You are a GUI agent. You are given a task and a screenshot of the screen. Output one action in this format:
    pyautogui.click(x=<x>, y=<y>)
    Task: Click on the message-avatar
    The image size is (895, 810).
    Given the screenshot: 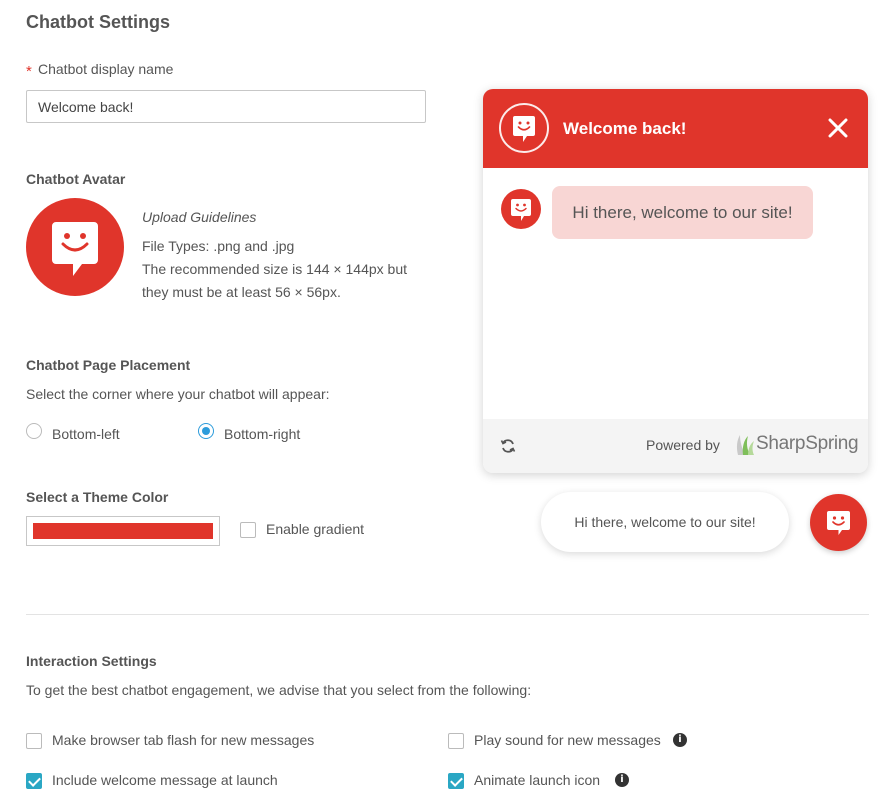 What is the action you would take?
    pyautogui.click(x=521, y=209)
    